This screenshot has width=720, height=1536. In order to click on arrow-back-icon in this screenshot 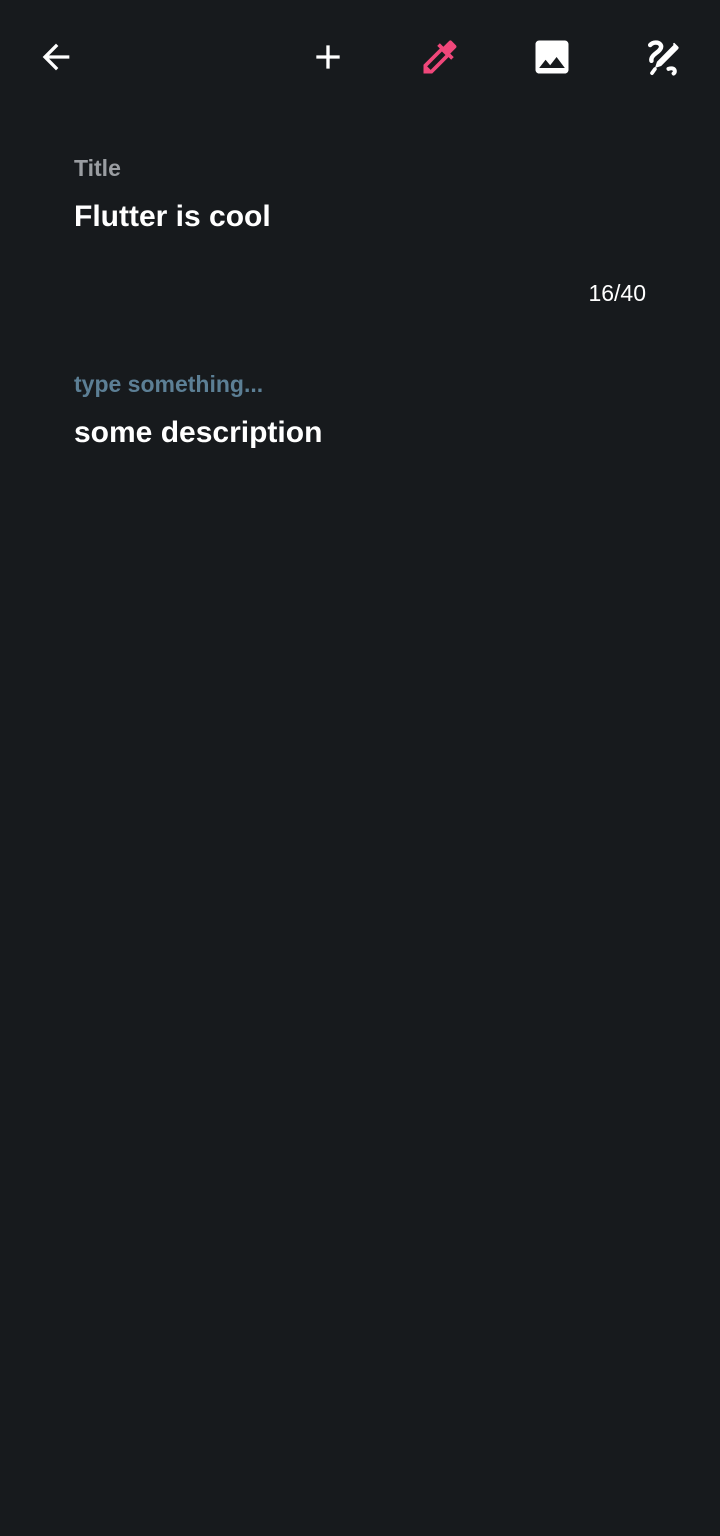, I will do `click(56, 57)`.